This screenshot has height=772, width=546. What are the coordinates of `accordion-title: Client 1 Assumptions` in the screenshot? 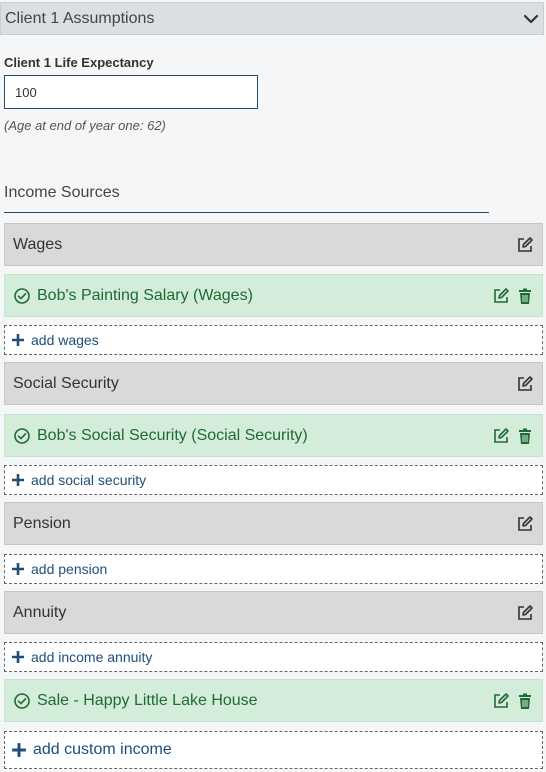 It's located at (80, 18).